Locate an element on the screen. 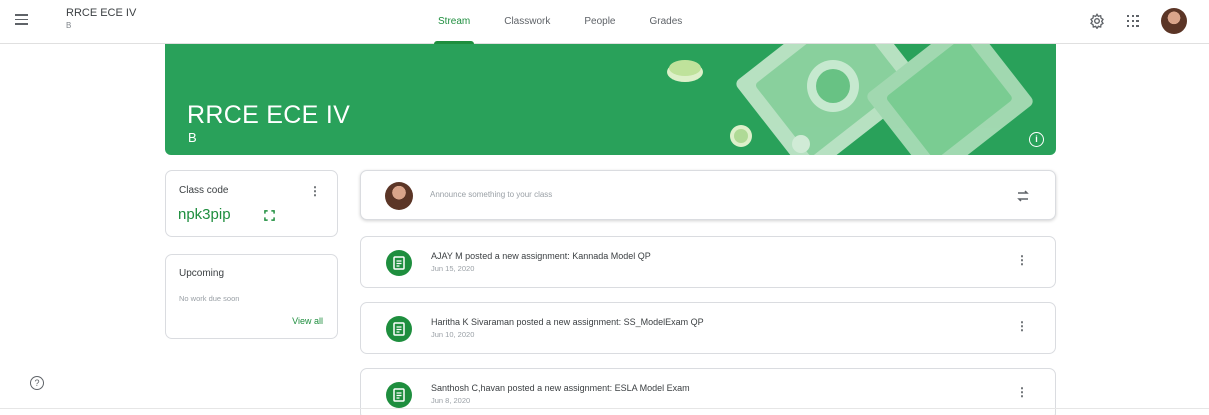  class-section: B is located at coordinates (69, 25).